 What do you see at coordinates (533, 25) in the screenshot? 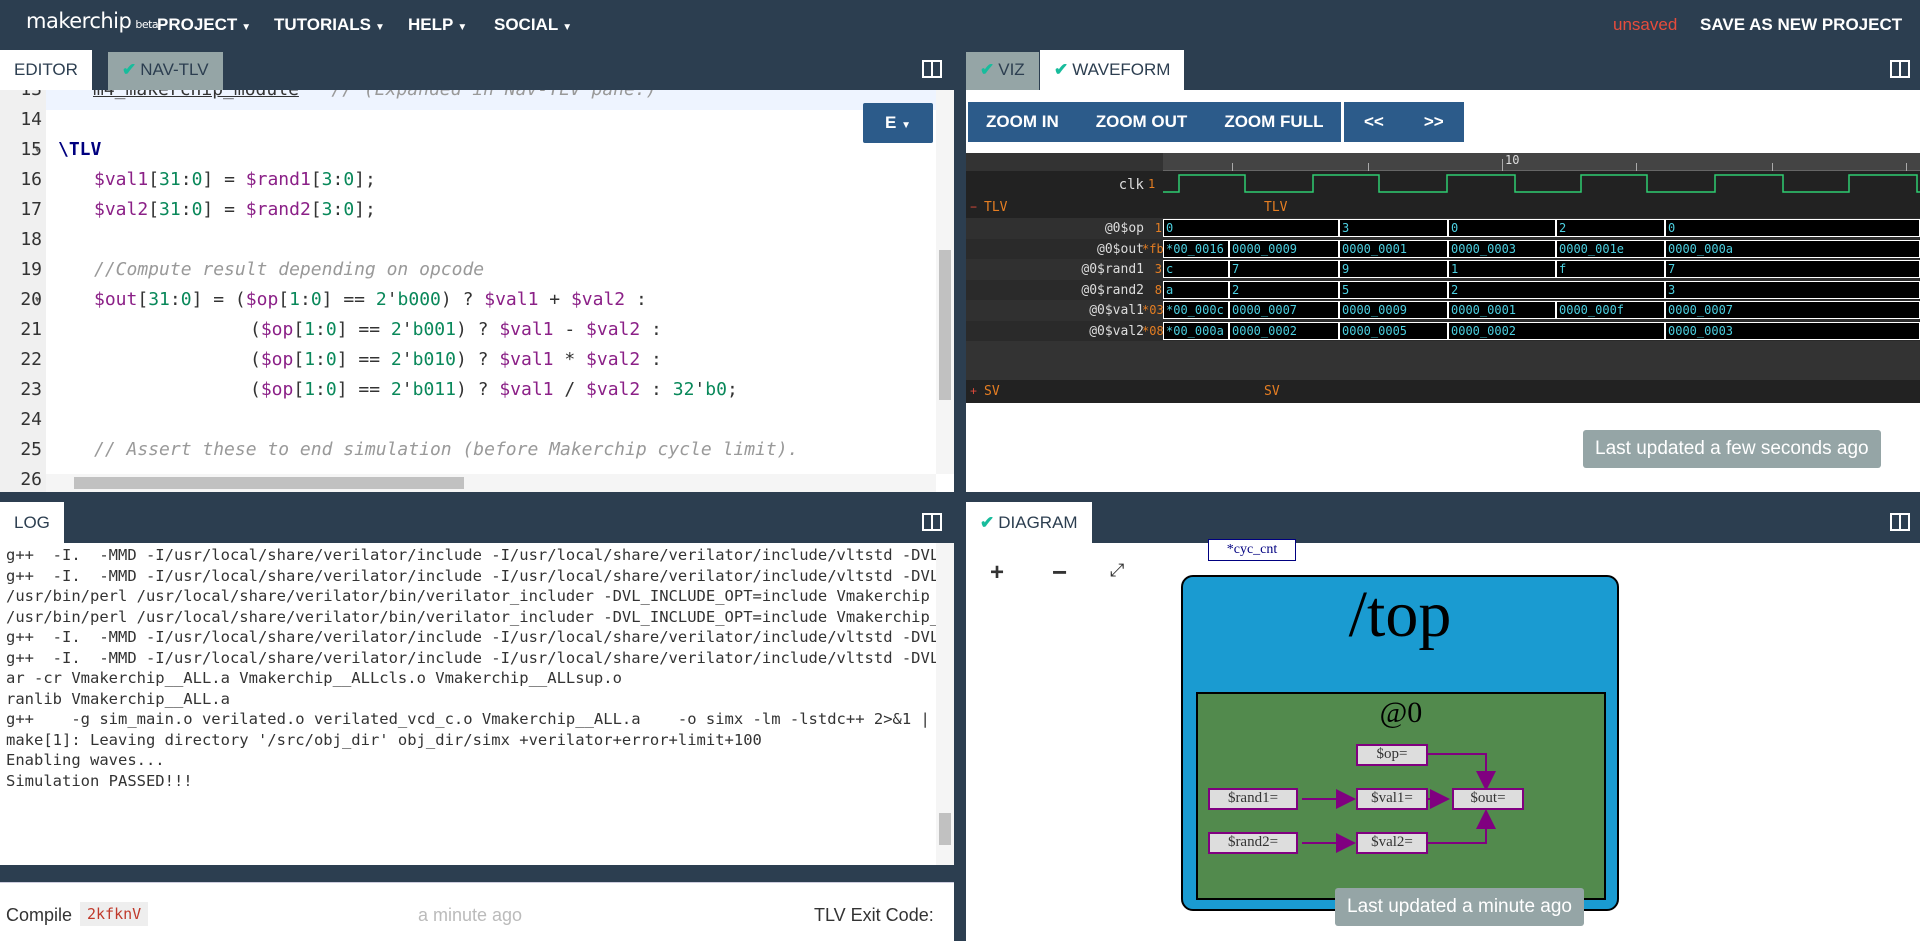
I see `menu-social: SOCIAL ▼` at bounding box center [533, 25].